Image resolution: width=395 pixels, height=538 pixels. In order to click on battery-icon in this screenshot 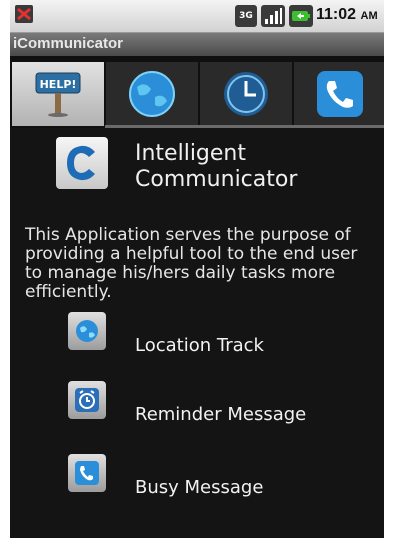, I will do `click(301, 16)`.